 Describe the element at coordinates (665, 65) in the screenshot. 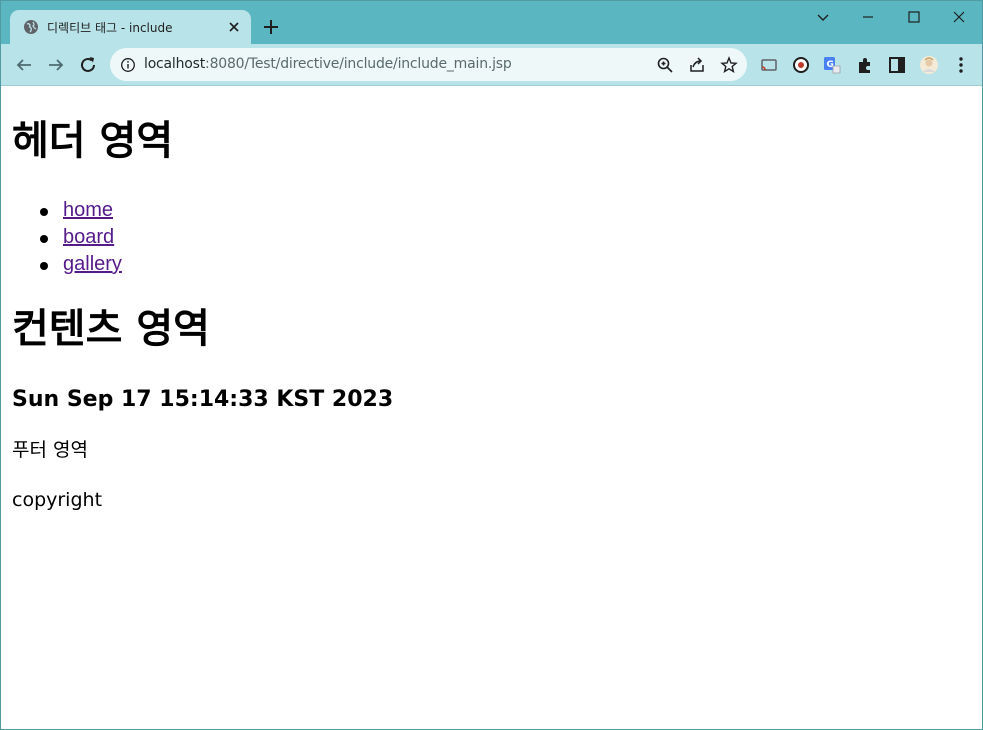

I see `zoom-icon` at that location.